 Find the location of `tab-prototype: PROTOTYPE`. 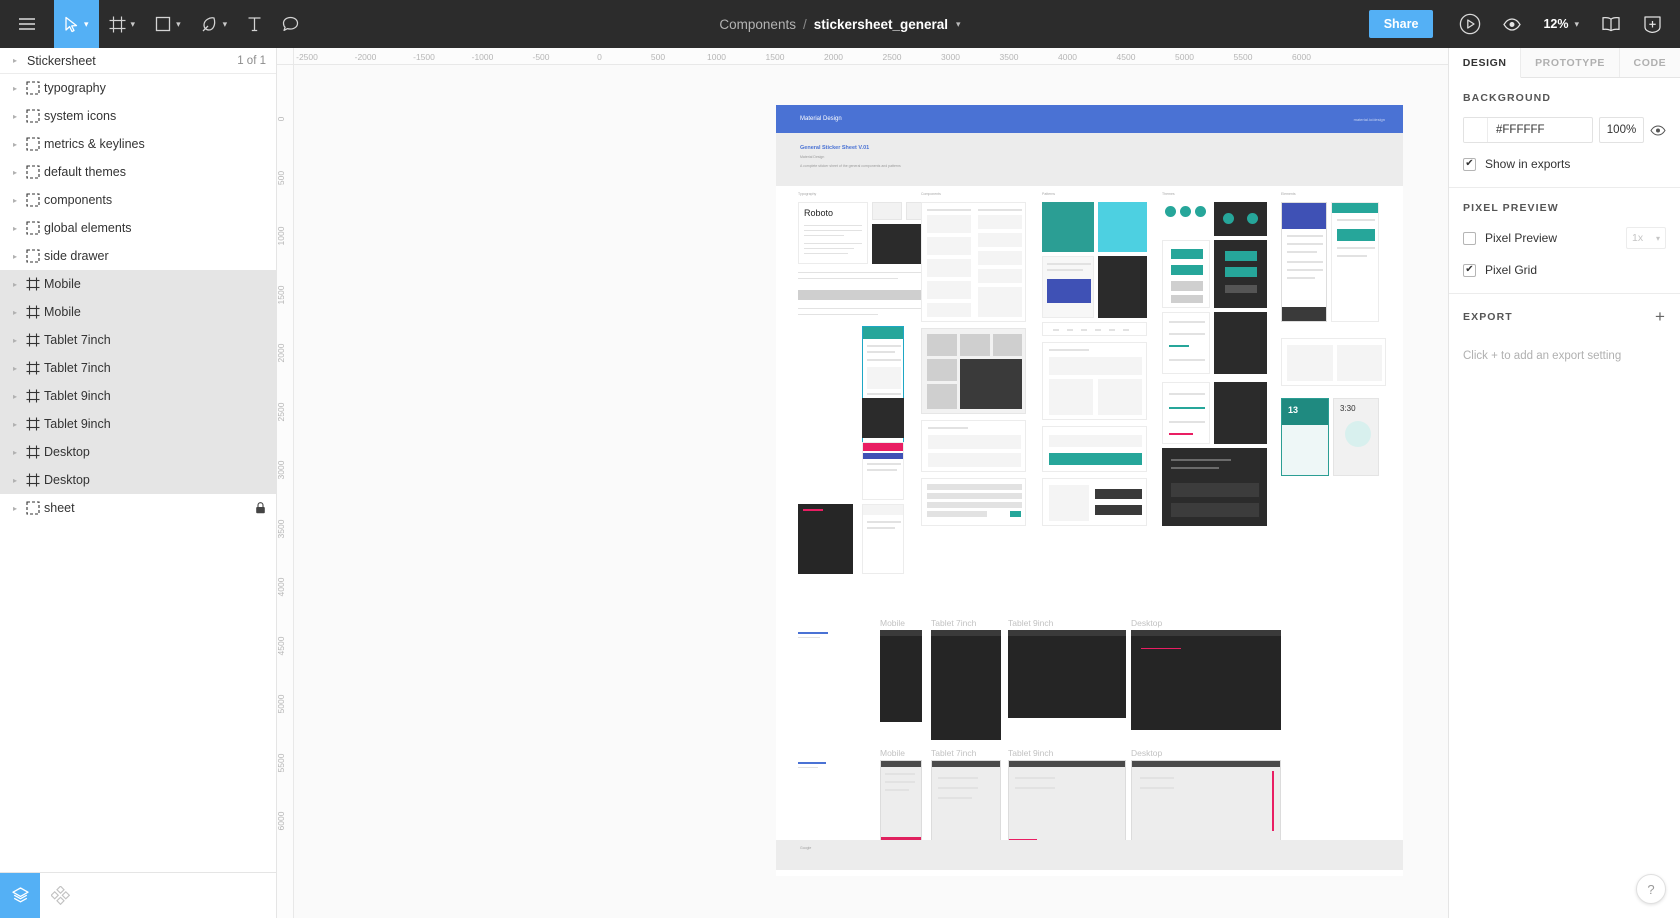

tab-prototype: PROTOTYPE is located at coordinates (1570, 62).